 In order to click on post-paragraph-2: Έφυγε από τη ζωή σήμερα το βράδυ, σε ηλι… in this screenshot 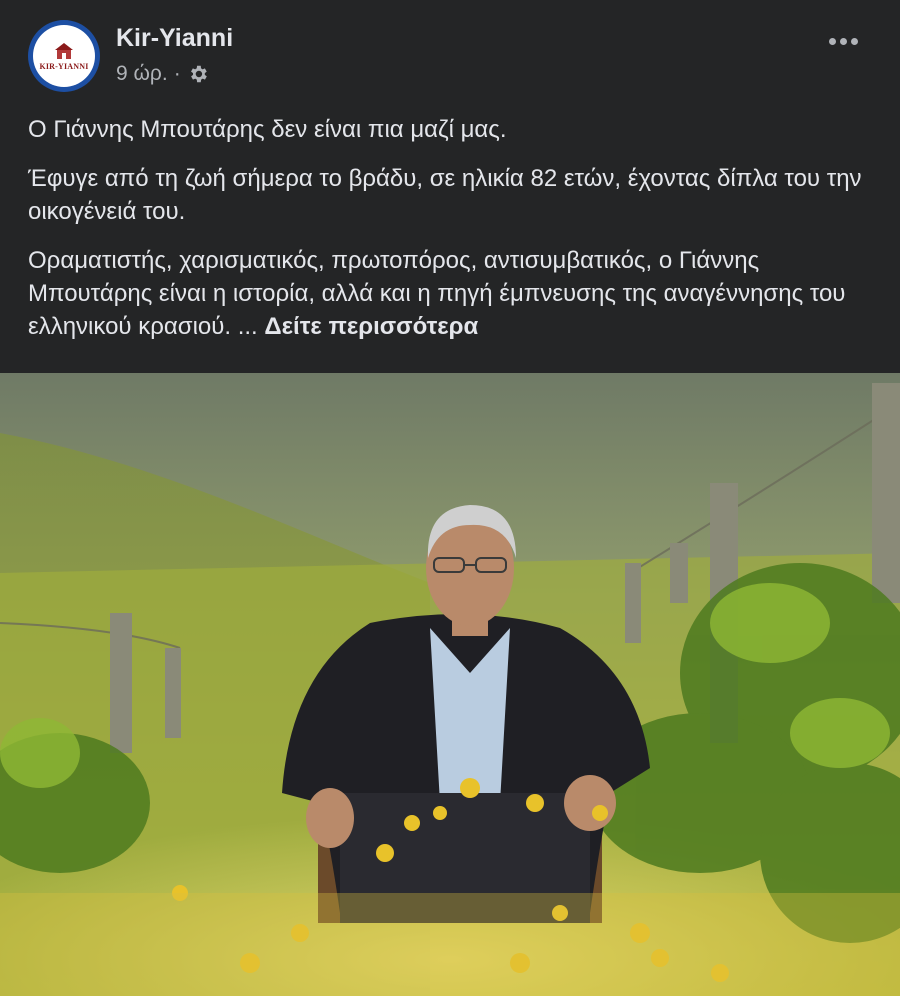, I will do `click(445, 195)`.